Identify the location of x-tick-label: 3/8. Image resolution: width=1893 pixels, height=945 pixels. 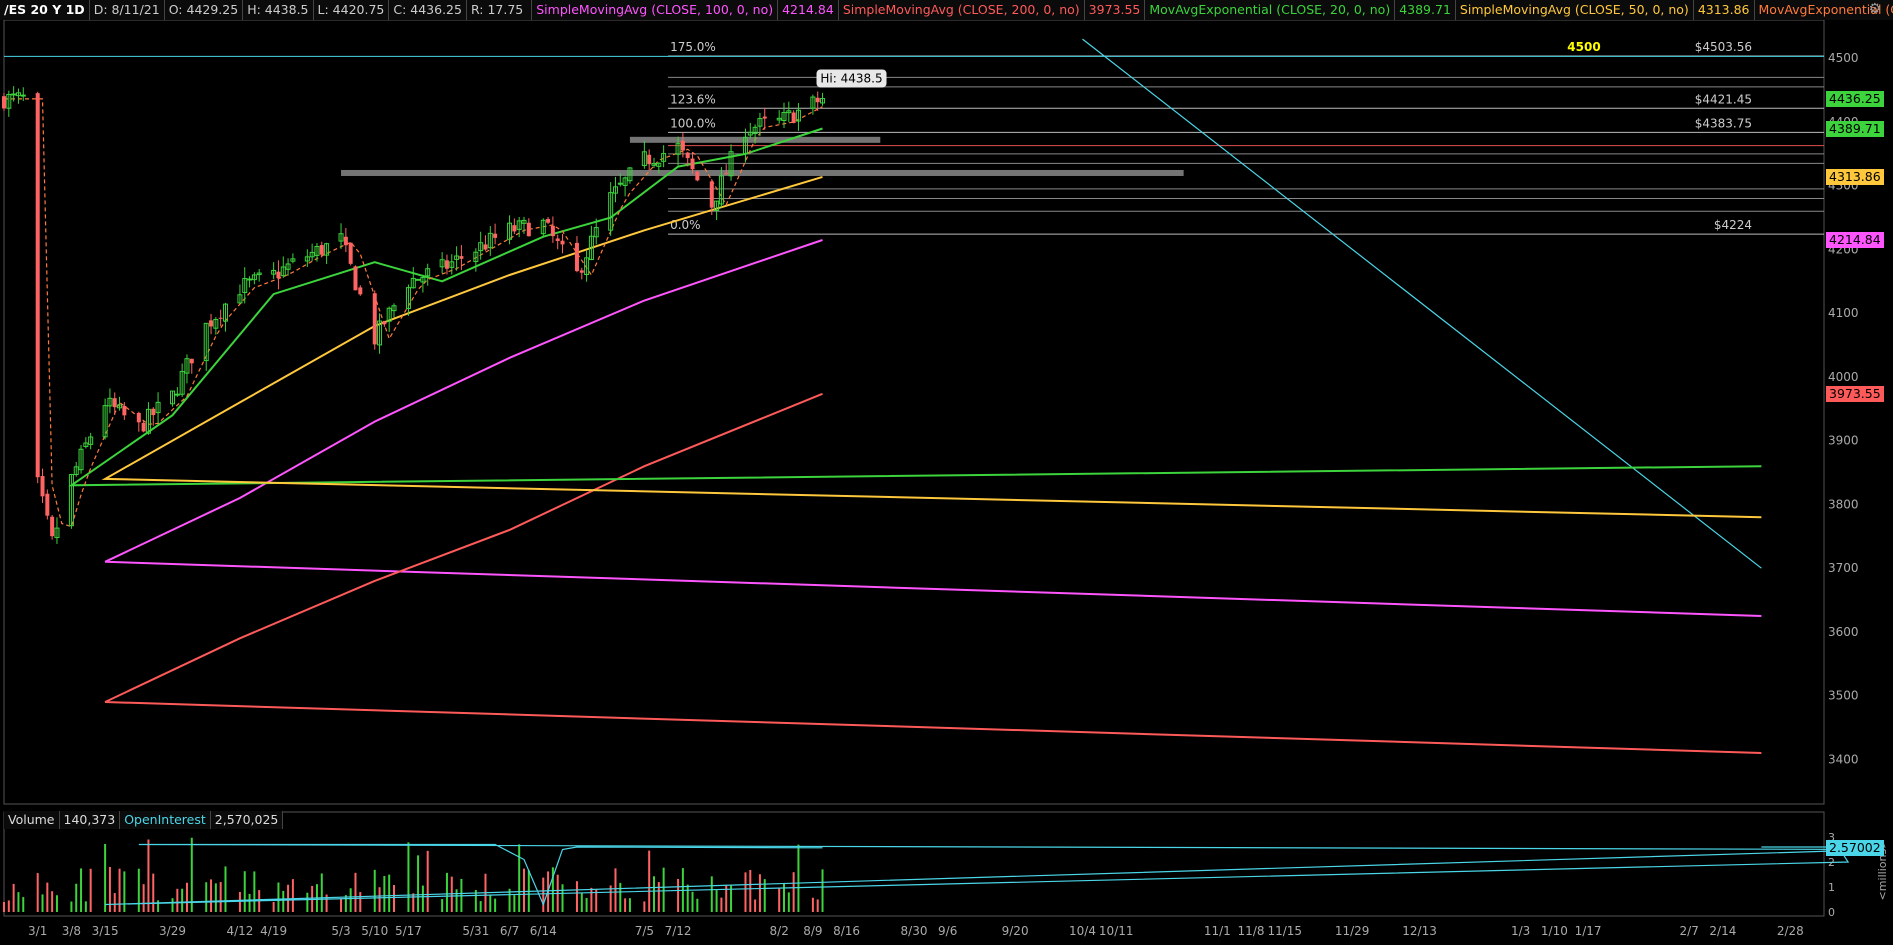
(71, 931).